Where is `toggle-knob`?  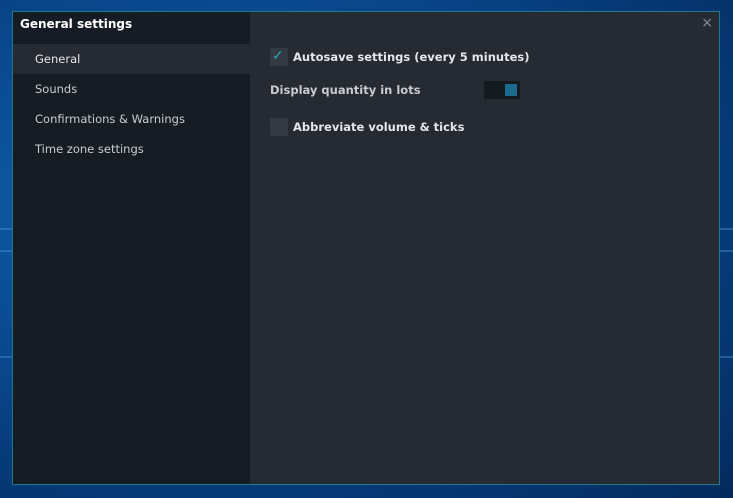 toggle-knob is located at coordinates (511, 90).